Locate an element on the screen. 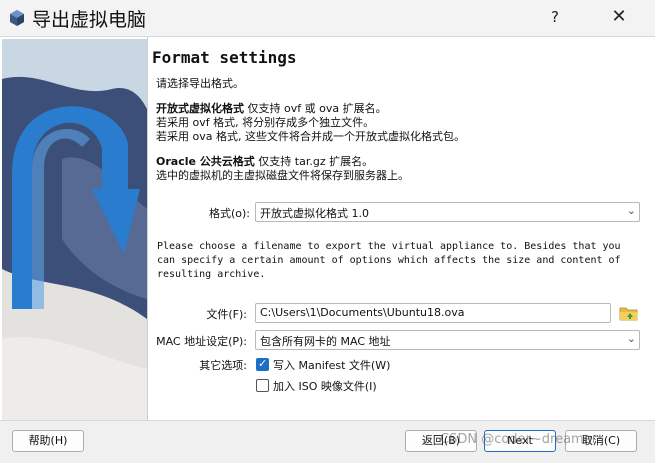  iso-checkbox is located at coordinates (262, 385).